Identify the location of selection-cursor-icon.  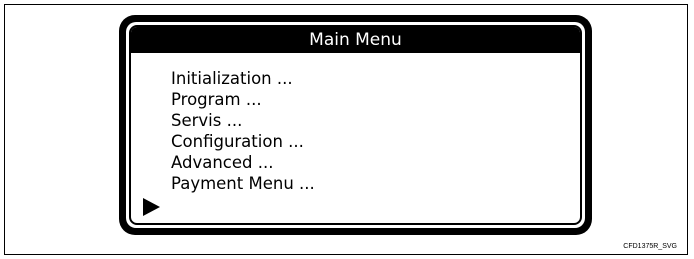
(151, 207).